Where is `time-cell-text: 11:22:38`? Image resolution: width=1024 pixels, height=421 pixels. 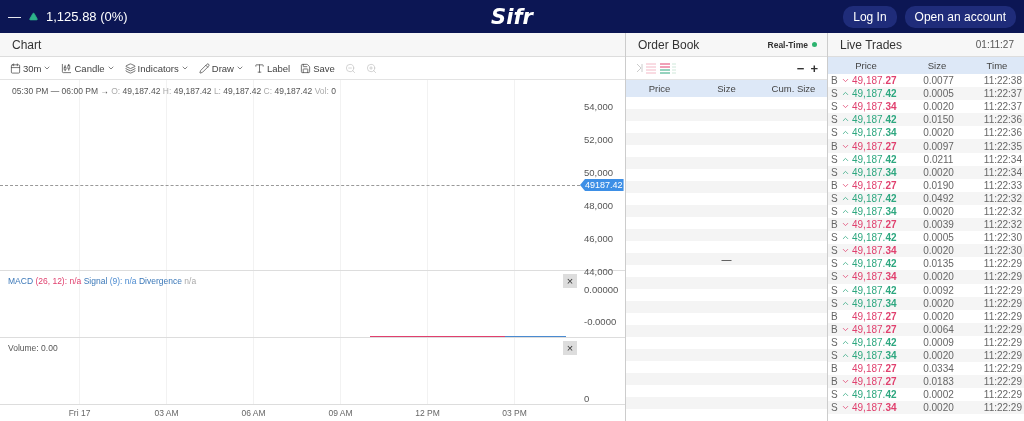
time-cell-text: 11:22:38 is located at coordinates (1002, 81).